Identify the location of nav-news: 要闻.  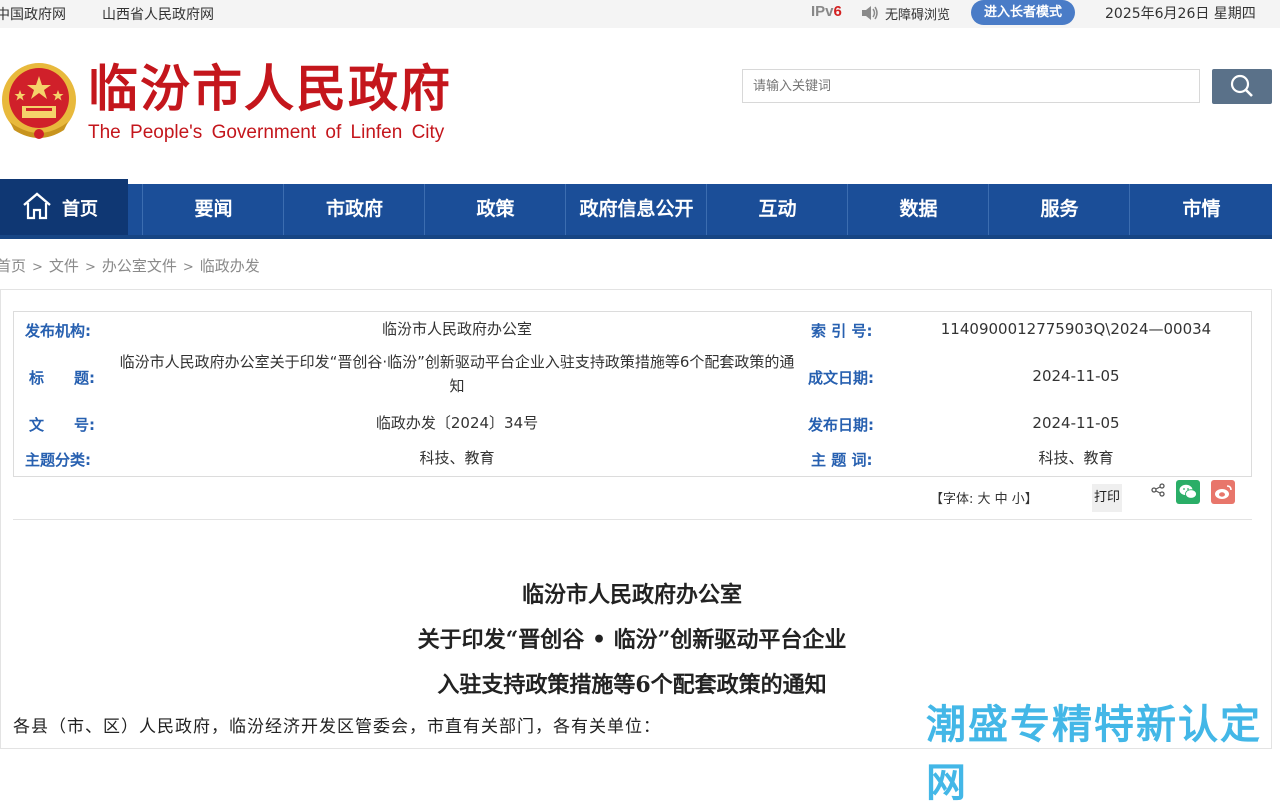
(213, 209).